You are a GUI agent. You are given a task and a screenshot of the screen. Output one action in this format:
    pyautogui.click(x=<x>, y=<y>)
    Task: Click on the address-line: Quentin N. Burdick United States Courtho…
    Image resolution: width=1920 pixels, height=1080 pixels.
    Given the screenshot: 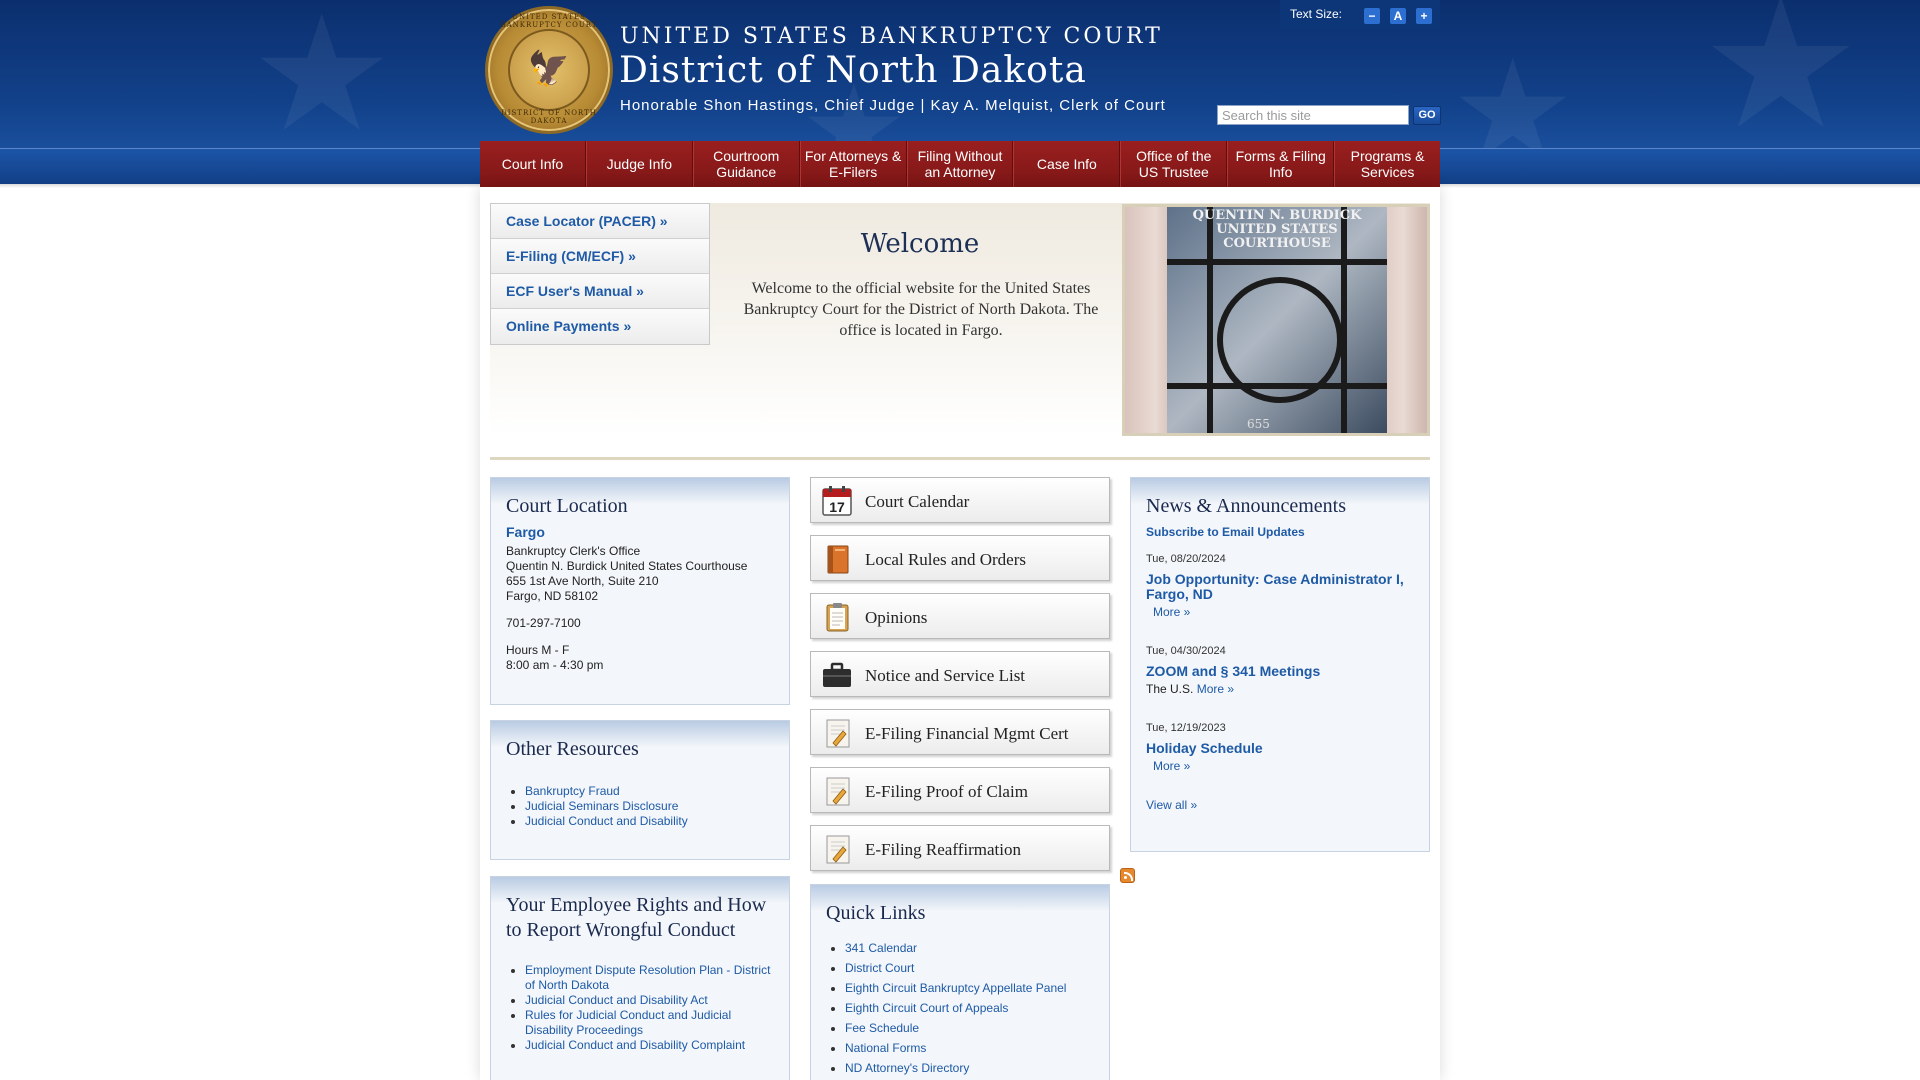 What is the action you would take?
    pyautogui.click(x=627, y=566)
    